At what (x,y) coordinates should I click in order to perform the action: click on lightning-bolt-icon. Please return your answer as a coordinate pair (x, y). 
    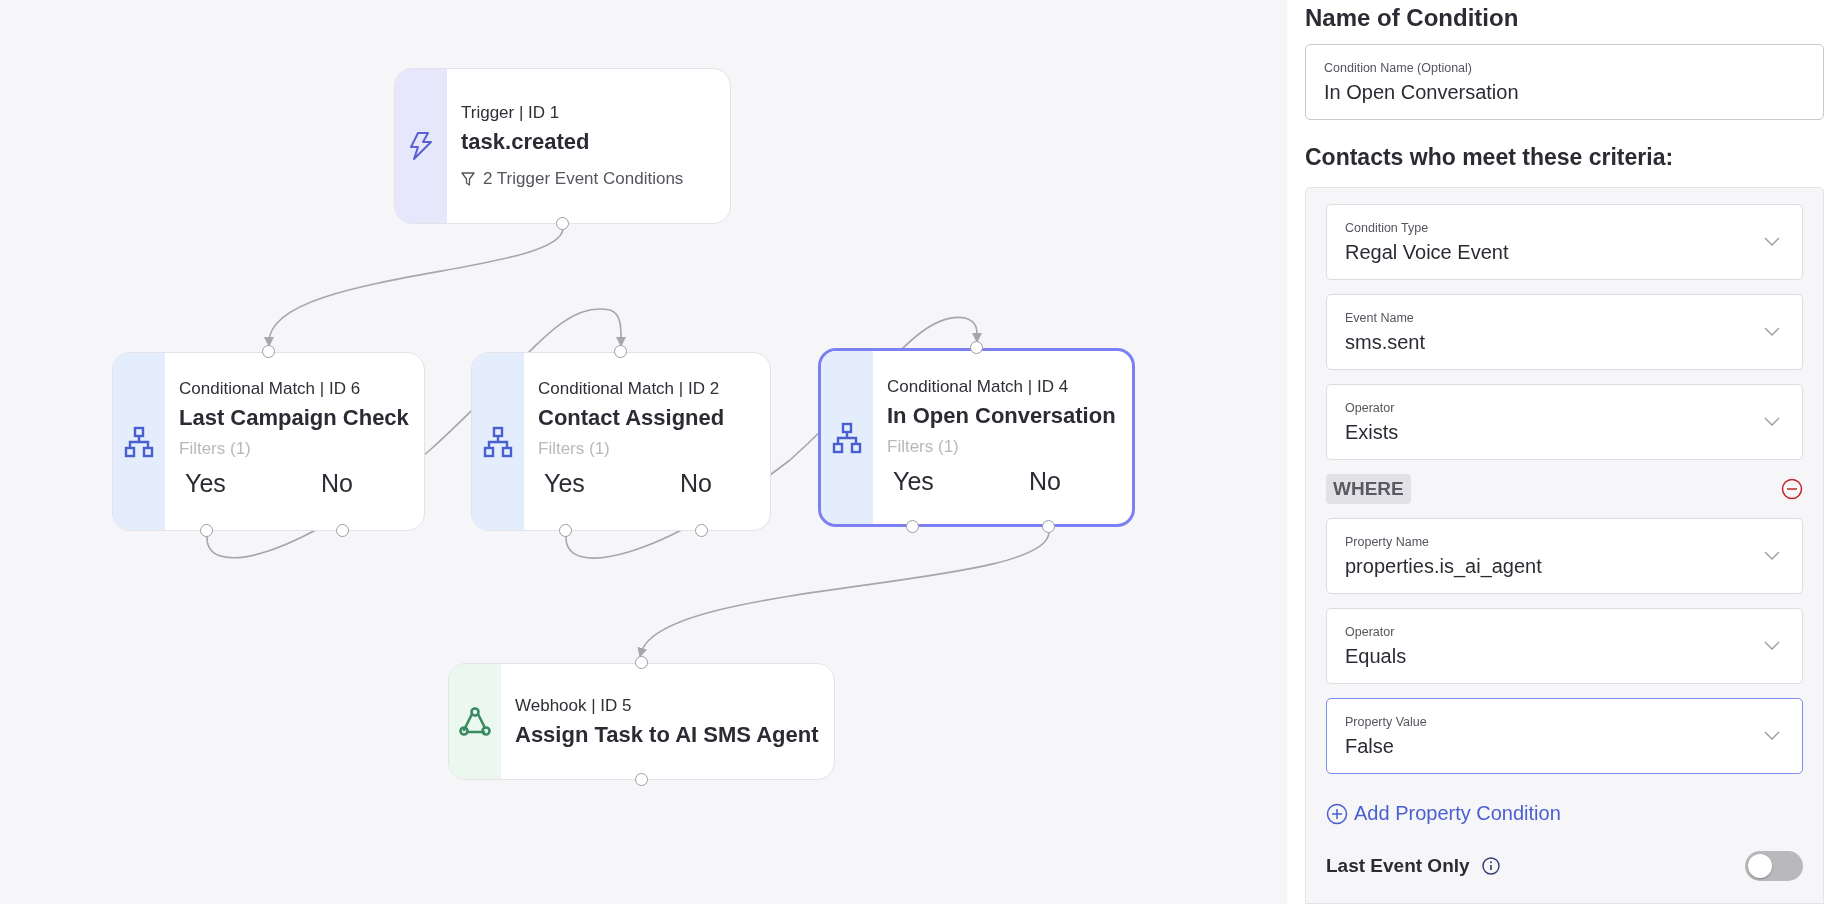
    Looking at the image, I should click on (421, 146).